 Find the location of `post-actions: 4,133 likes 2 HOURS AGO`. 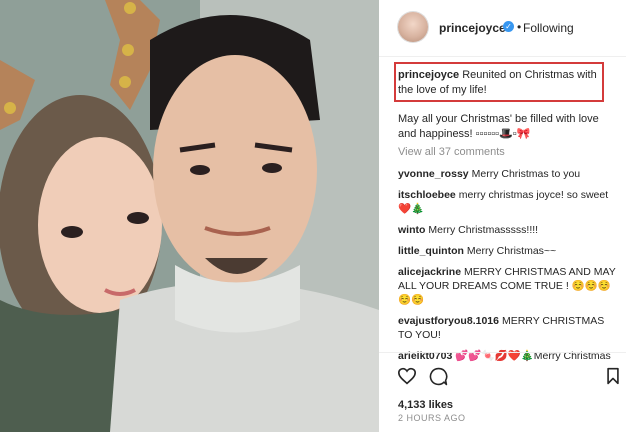

post-actions: 4,133 likes 2 HOURS AGO is located at coordinates (502, 387).